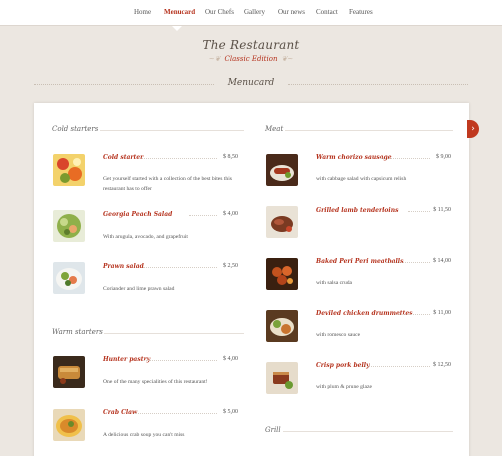  What do you see at coordinates (378, 84) in the screenshot?
I see `section-divider-right` at bounding box center [378, 84].